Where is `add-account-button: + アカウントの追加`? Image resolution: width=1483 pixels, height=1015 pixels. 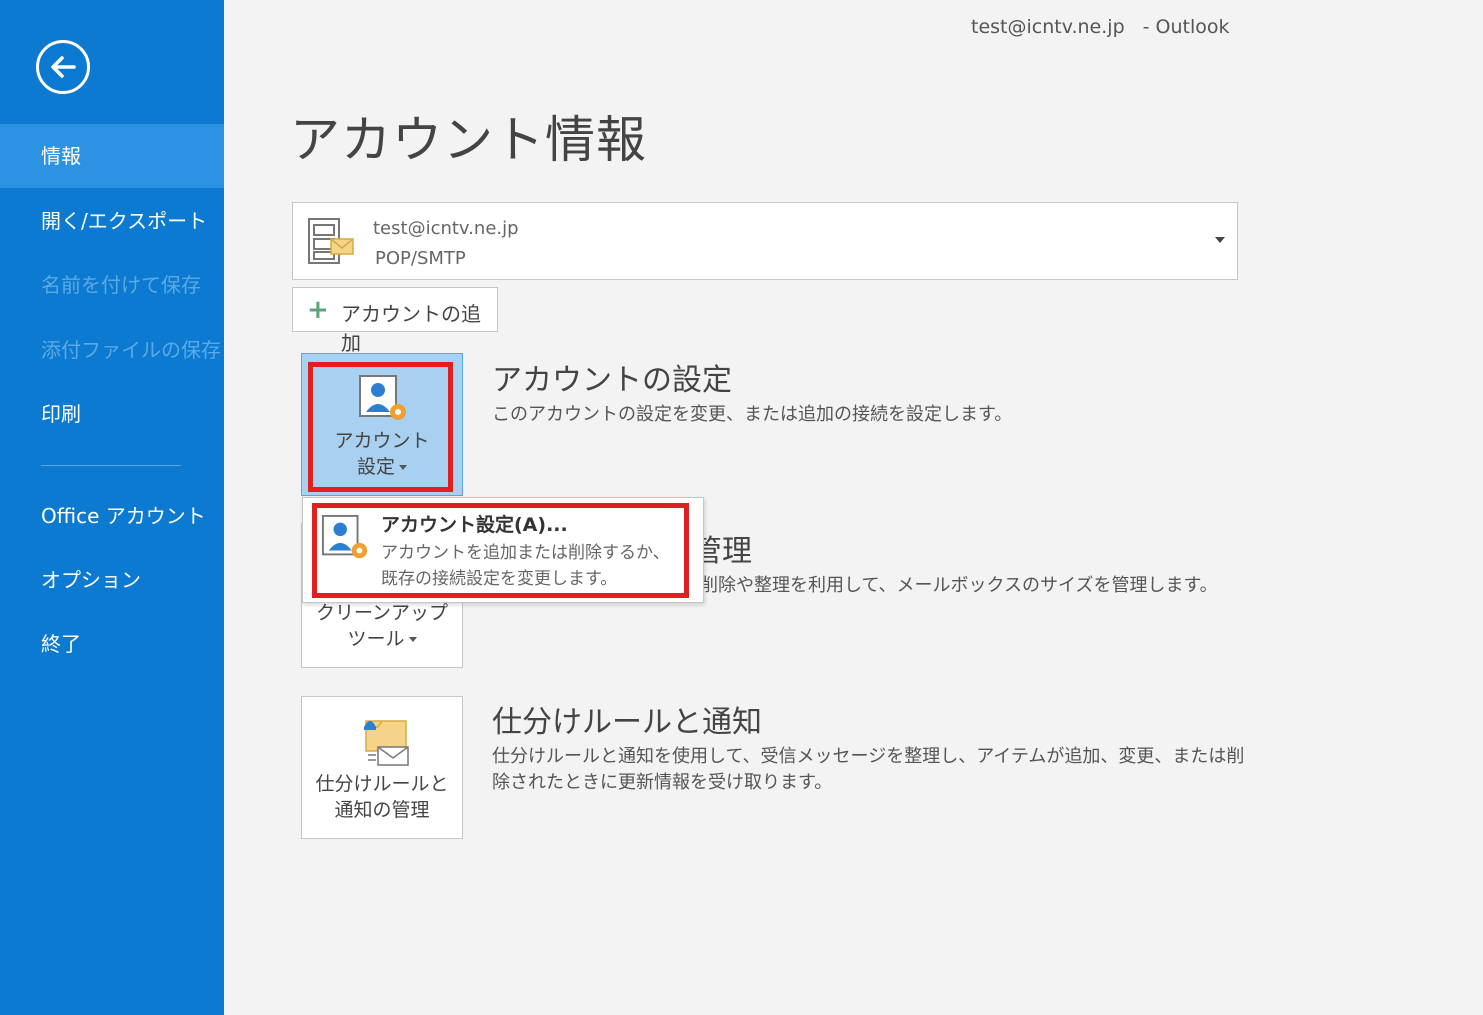
add-account-button: + アカウントの追加 is located at coordinates (395, 321).